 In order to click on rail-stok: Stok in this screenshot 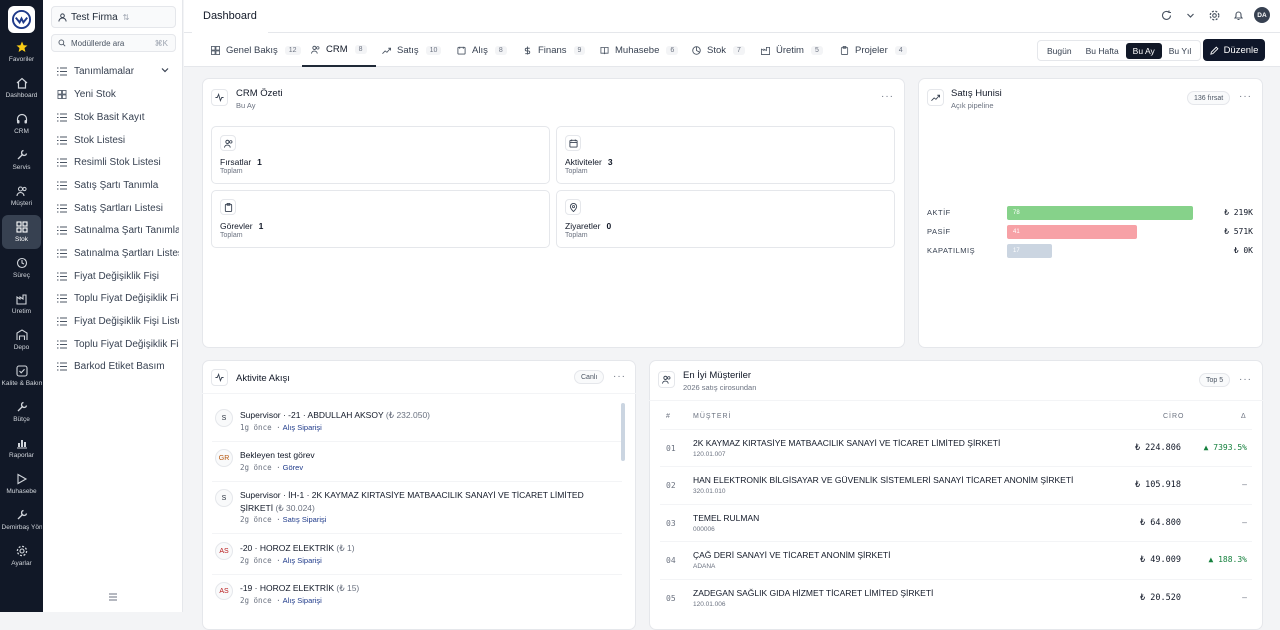, I will do `click(21, 232)`.